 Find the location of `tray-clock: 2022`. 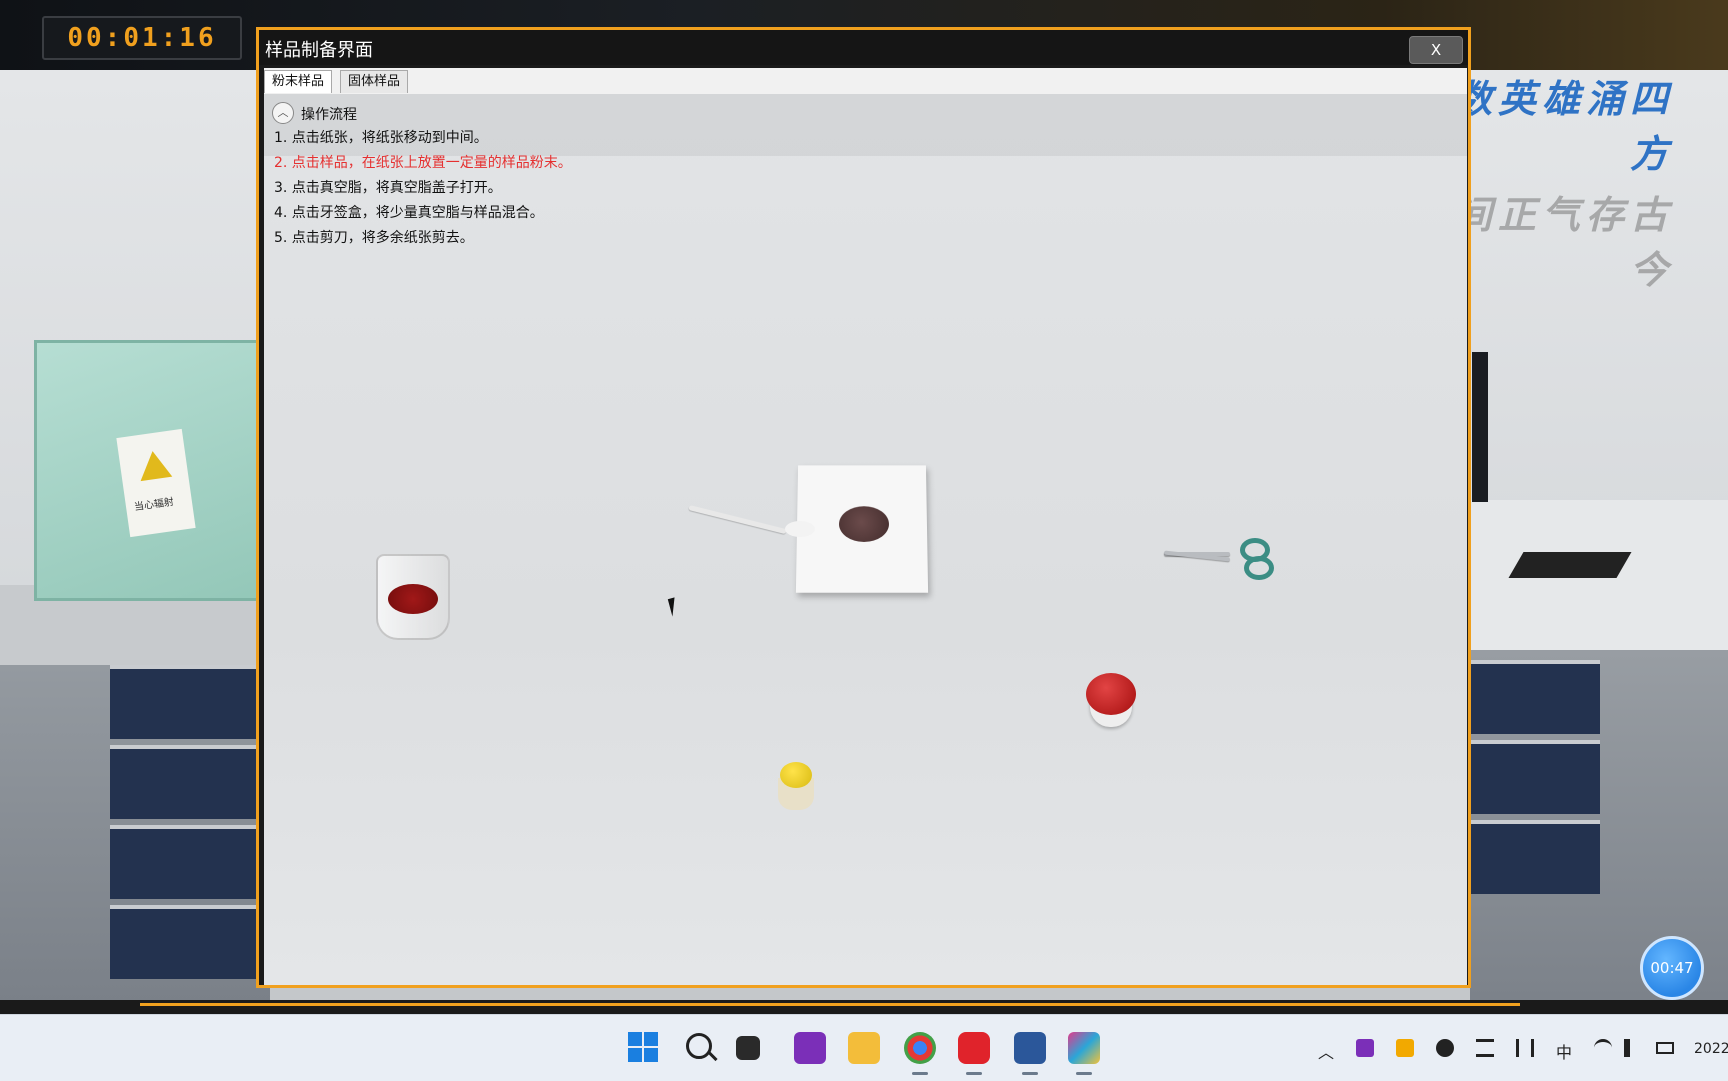

tray-clock: 2022 is located at coordinates (1711, 1049).